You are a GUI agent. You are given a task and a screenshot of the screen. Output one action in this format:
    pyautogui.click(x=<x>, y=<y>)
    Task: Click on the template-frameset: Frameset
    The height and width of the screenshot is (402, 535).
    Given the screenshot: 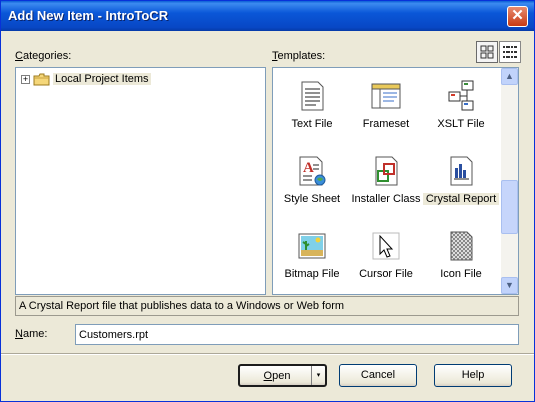 What is the action you would take?
    pyautogui.click(x=386, y=105)
    